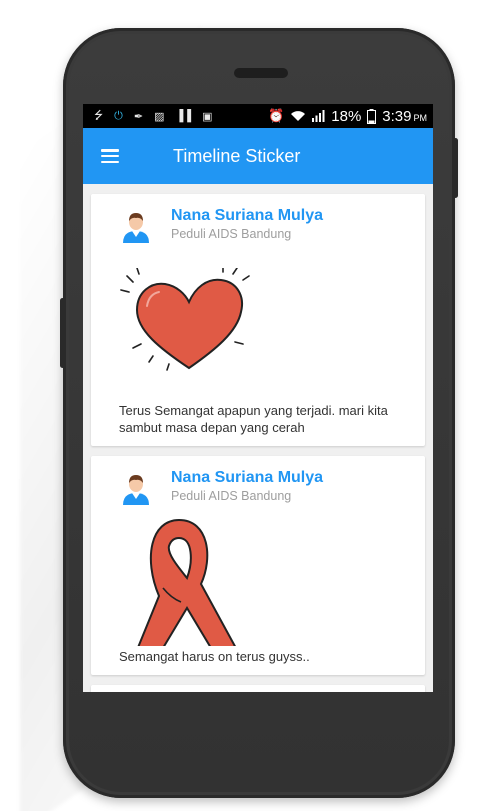  What do you see at coordinates (159, 116) in the screenshot?
I see `image-icon: ▨` at bounding box center [159, 116].